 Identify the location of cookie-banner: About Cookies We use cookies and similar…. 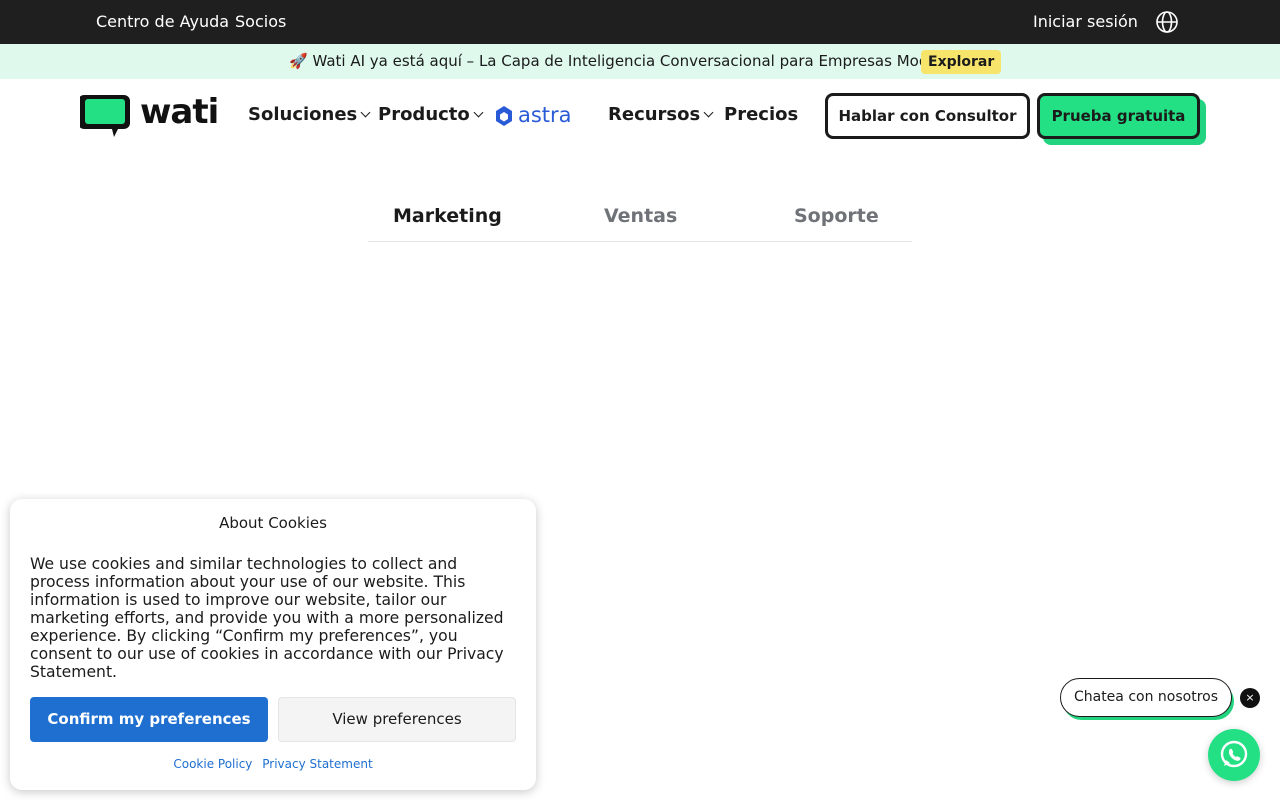
(273, 644).